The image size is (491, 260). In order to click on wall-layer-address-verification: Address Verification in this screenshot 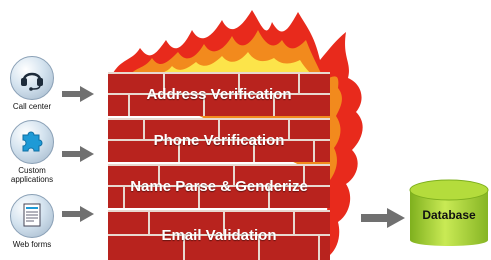, I will do `click(219, 94)`.